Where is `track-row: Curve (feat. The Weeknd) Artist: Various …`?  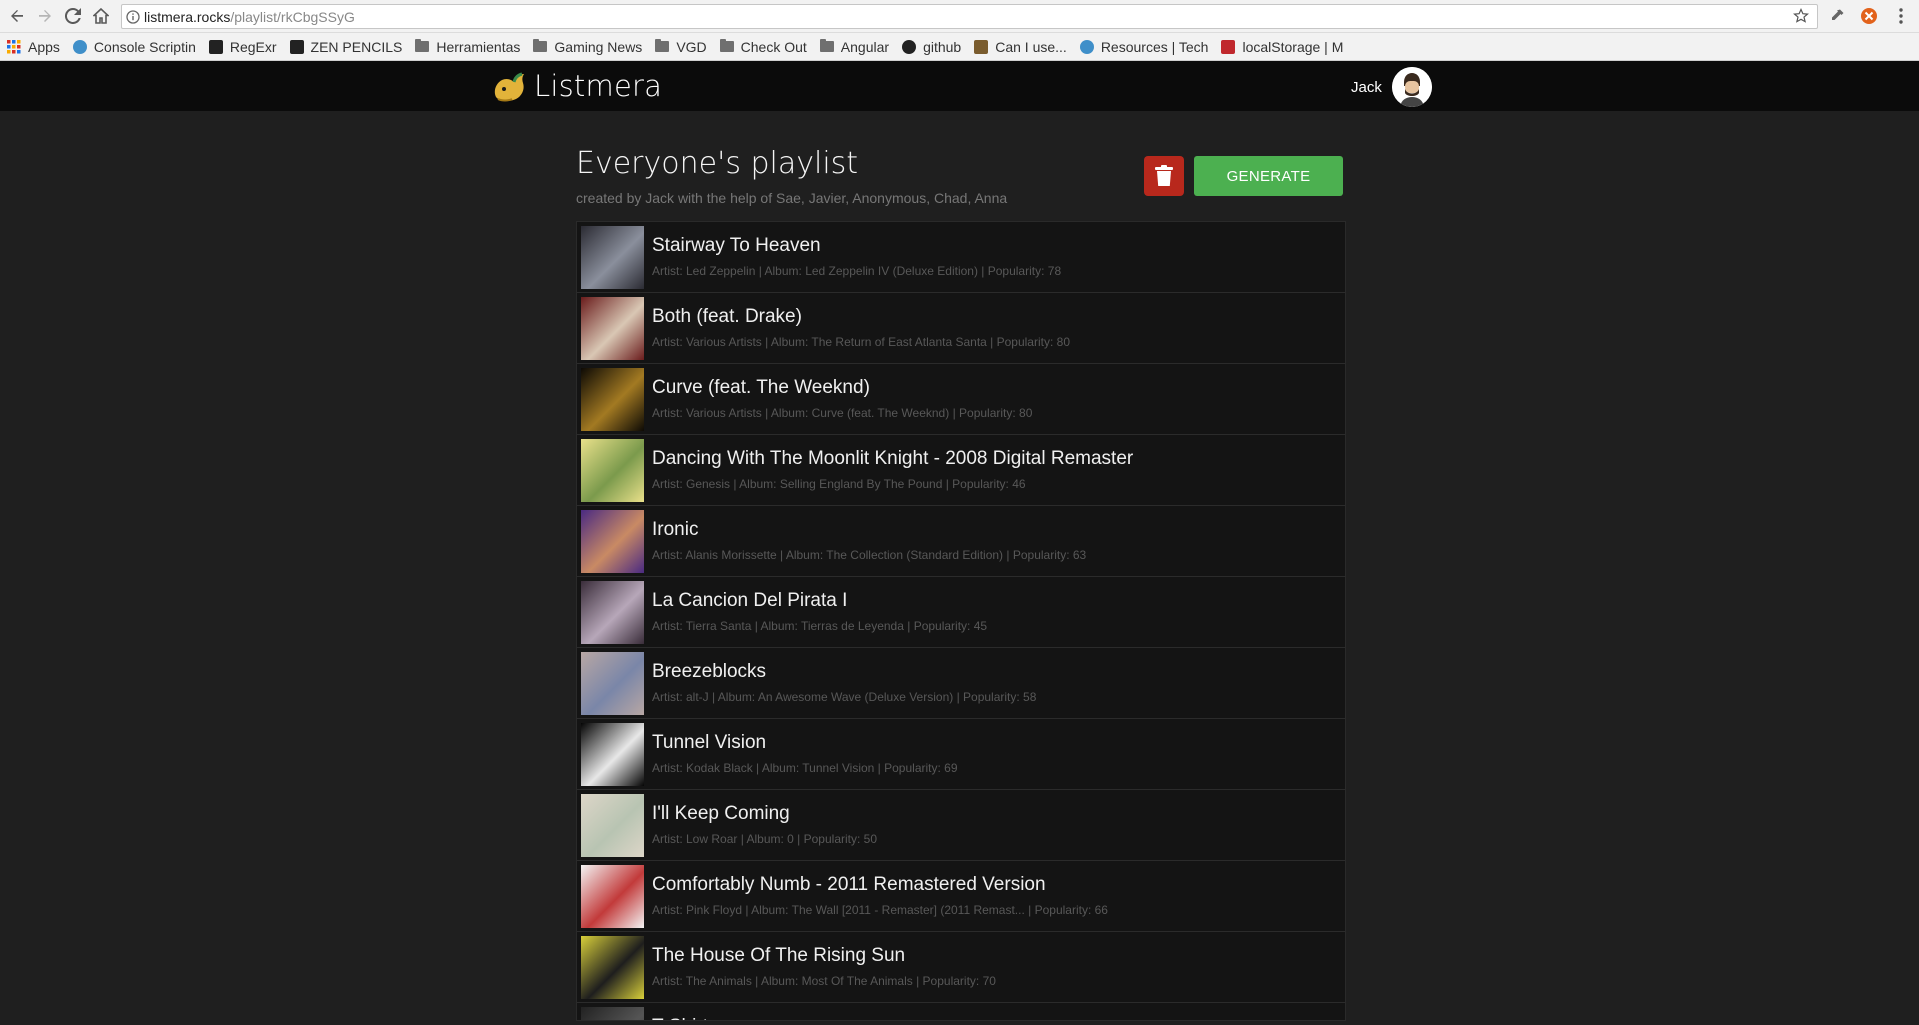
track-row: Curve (feat. The Weeknd) Artist: Various … is located at coordinates (961, 399).